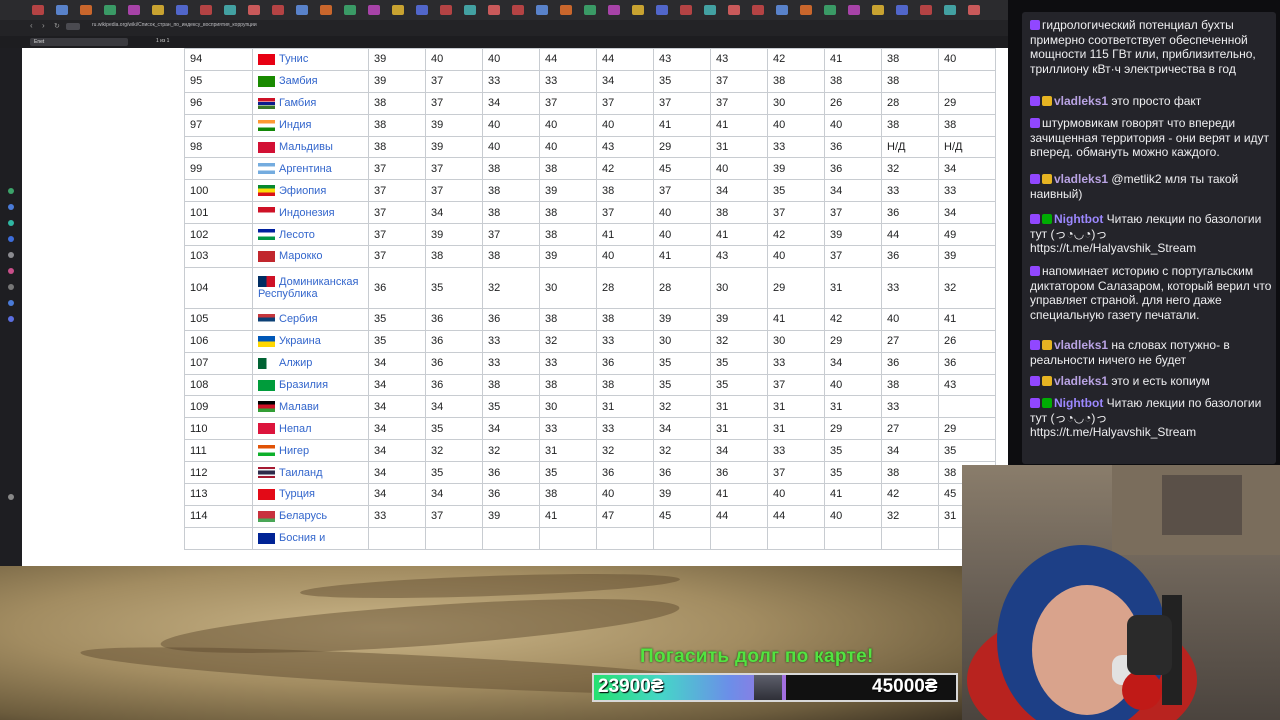 Image resolution: width=1280 pixels, height=720 pixels. I want to click on country-link: Лесото, so click(297, 235).